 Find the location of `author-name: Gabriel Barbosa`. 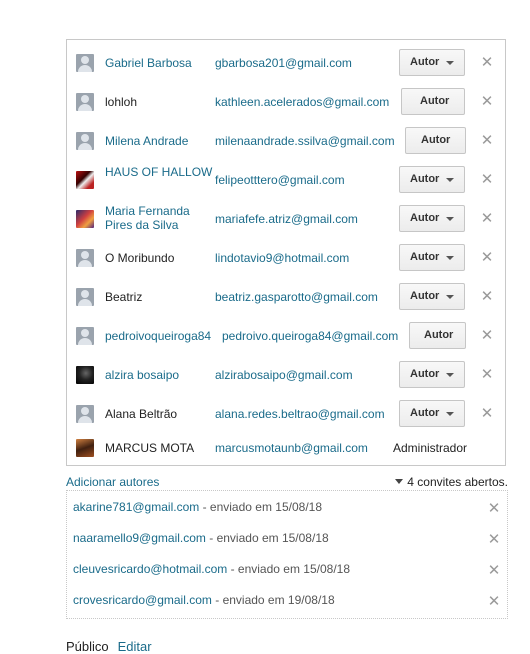

author-name: Gabriel Barbosa is located at coordinates (159, 63).